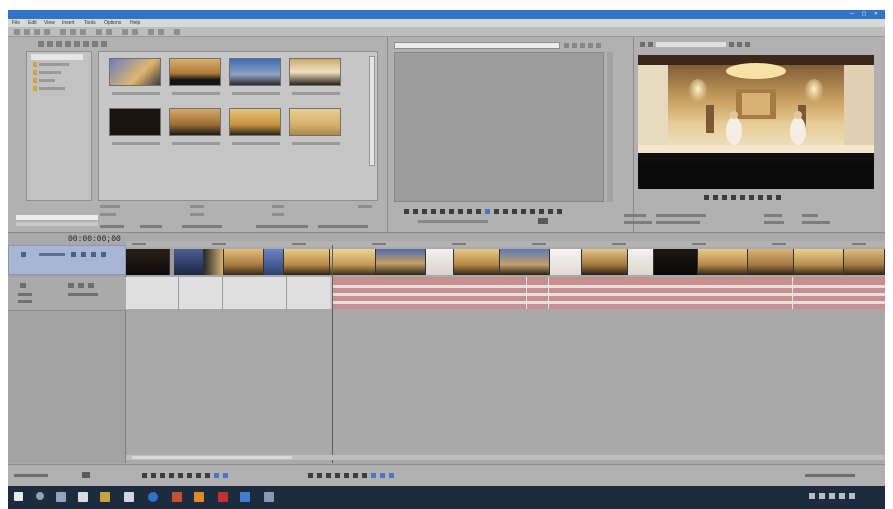  Describe the element at coordinates (706, 197) in the screenshot. I see `preview-loop-icon` at that location.